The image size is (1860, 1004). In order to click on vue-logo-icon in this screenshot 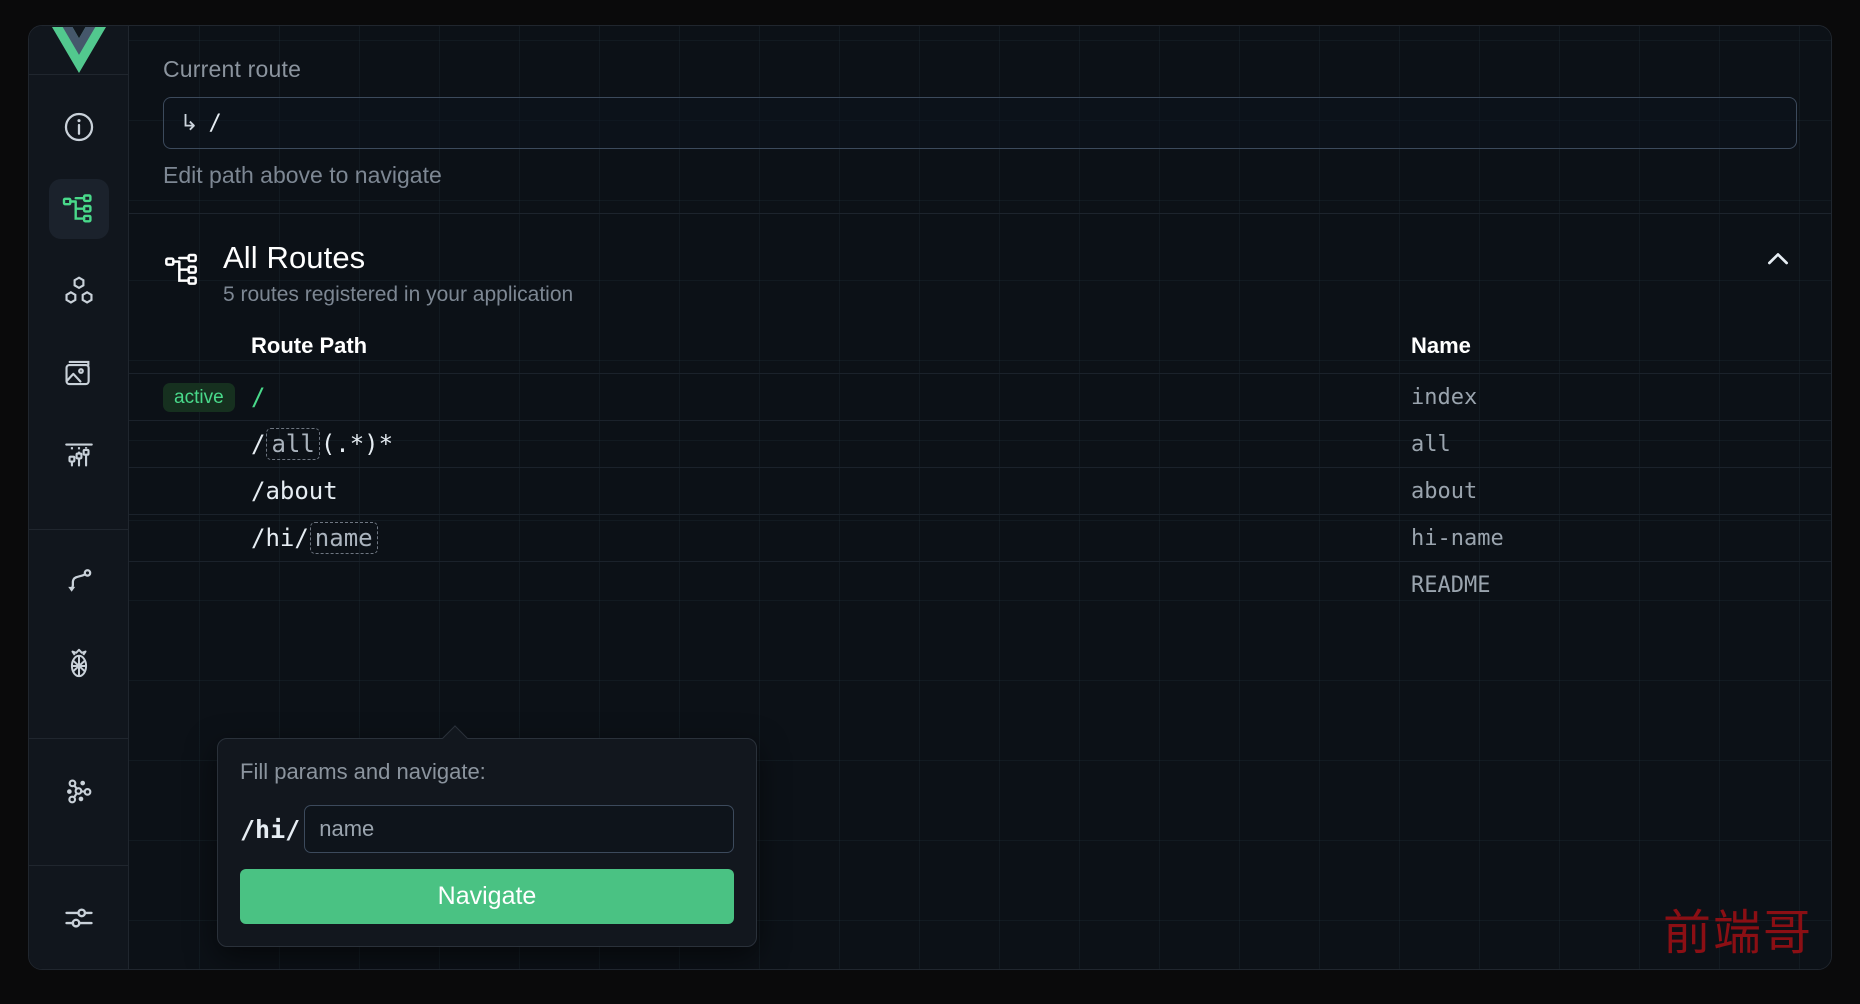, I will do `click(78, 50)`.